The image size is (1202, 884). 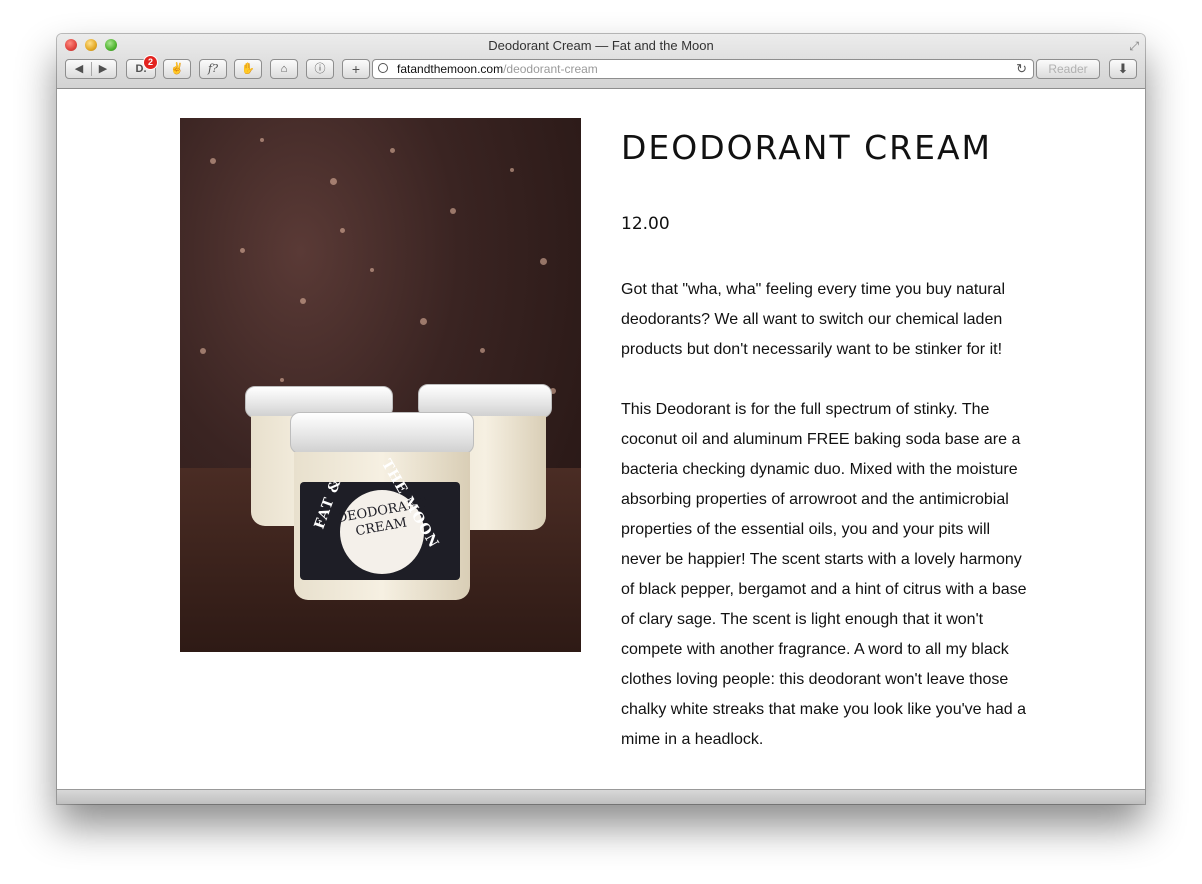 I want to click on extension-info-button: ⓘ, so click(x=320, y=69).